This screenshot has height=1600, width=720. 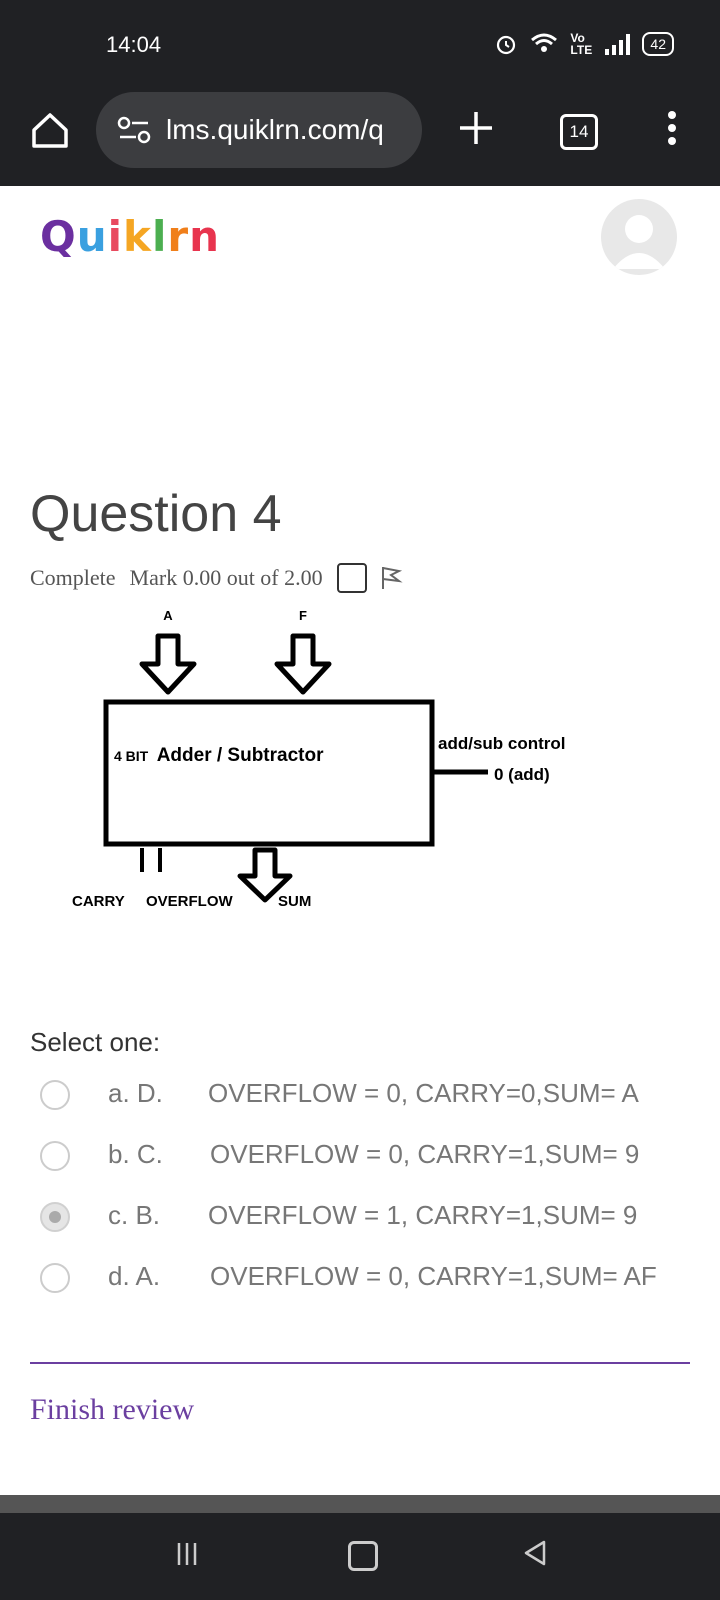 What do you see at coordinates (275, 129) in the screenshot?
I see `url-text: lms.quiklrn.com/q` at bounding box center [275, 129].